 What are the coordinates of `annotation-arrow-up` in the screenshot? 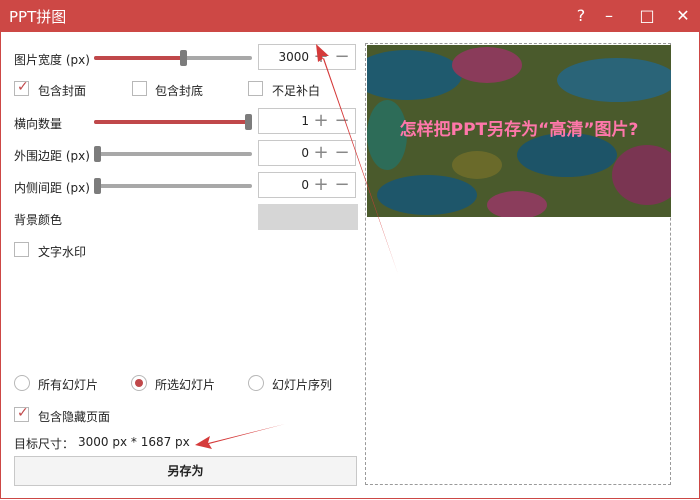 It's located at (357, 159).